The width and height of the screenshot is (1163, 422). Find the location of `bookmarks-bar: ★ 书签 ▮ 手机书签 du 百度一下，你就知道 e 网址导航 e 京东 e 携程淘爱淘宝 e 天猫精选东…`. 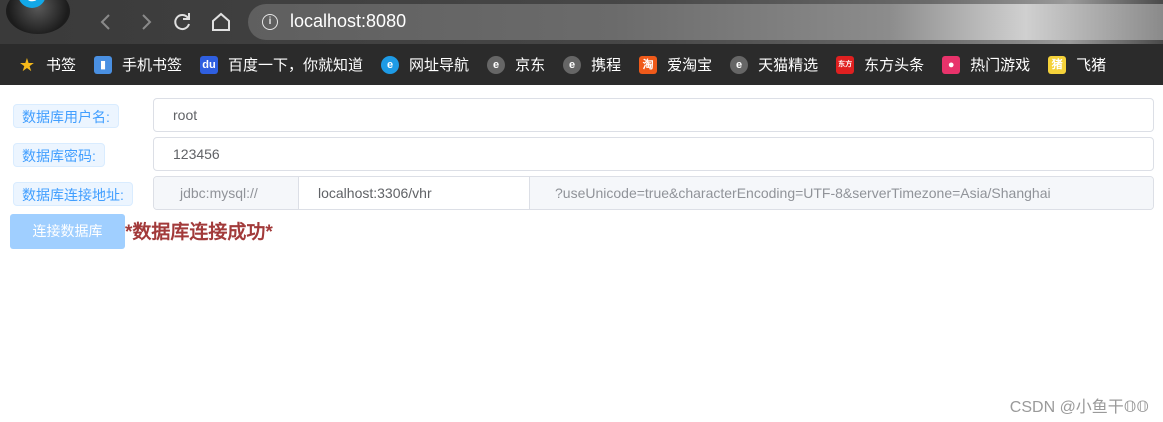

bookmarks-bar: ★ 书签 ▮ 手机书签 du 百度一下，你就知道 e 网址导航 e 京东 e 携程淘爱淘宝 e 天猫精选东… is located at coordinates (581, 64).